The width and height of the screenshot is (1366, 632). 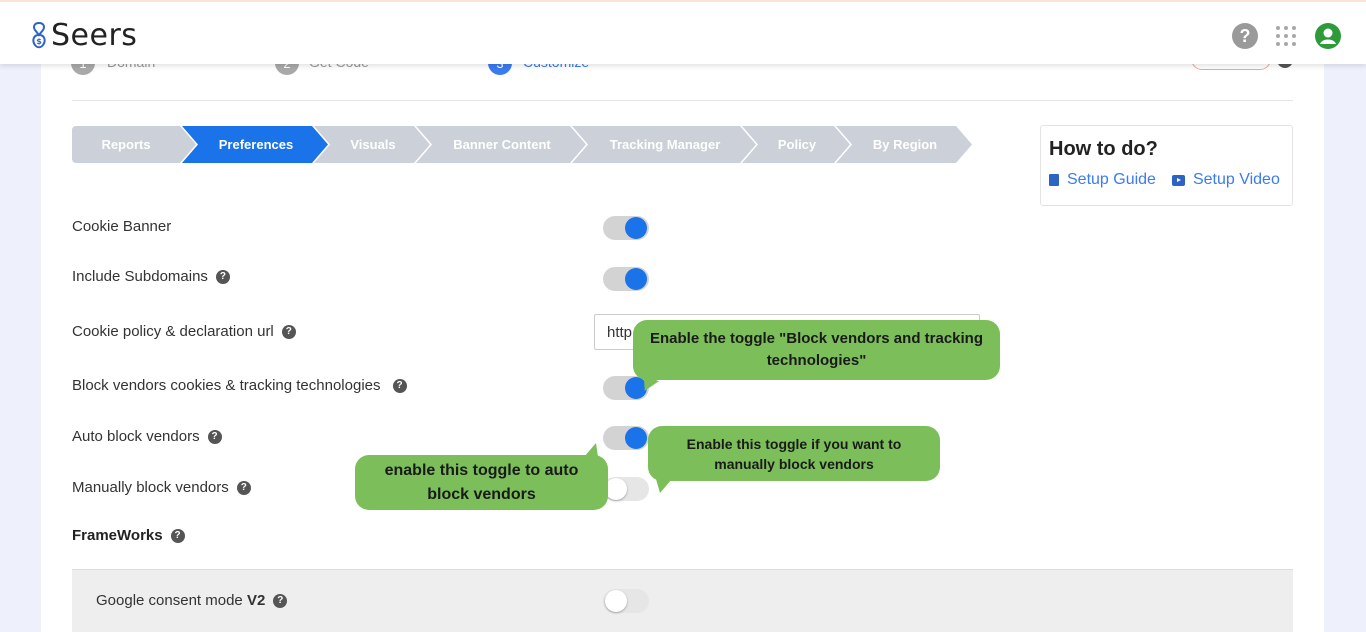 I want to click on auto-block-label: Auto block vendors, so click(x=136, y=436).